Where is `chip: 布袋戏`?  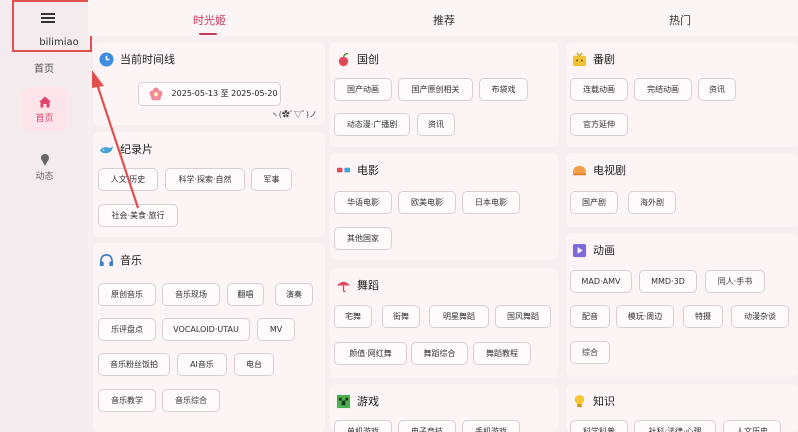 chip: 布袋戏 is located at coordinates (503, 89).